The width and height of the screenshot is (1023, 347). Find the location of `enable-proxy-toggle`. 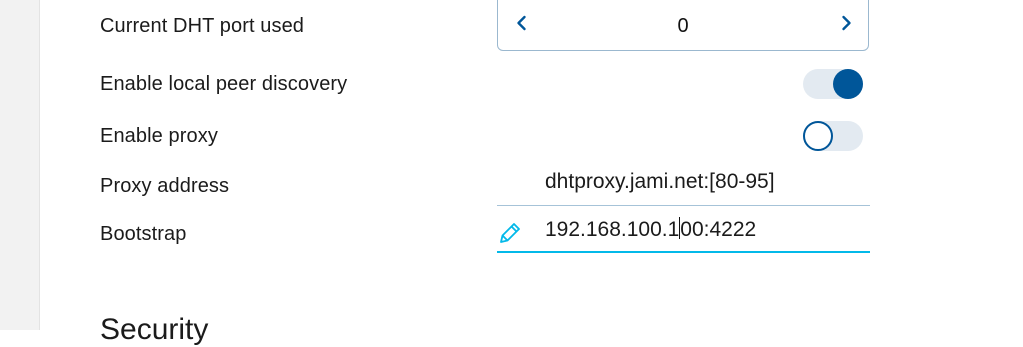

enable-proxy-toggle is located at coordinates (833, 136).